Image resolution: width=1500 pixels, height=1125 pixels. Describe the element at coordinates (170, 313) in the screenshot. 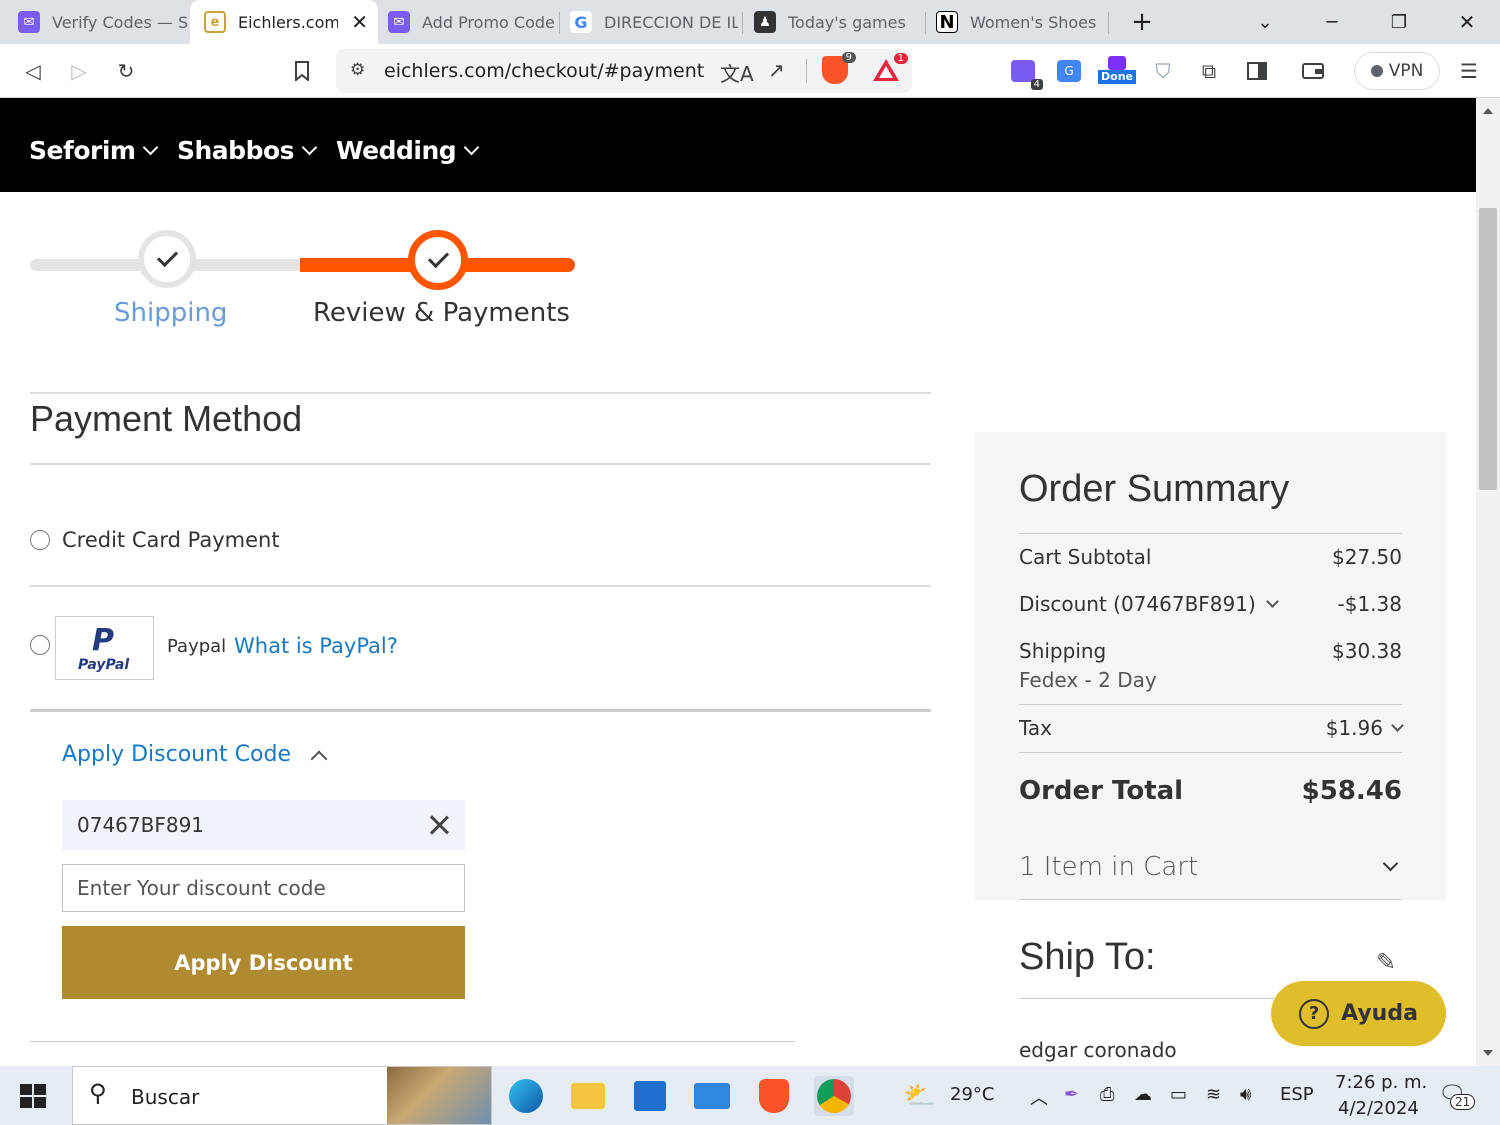

I see `step-shipping-link: Shipping` at that location.